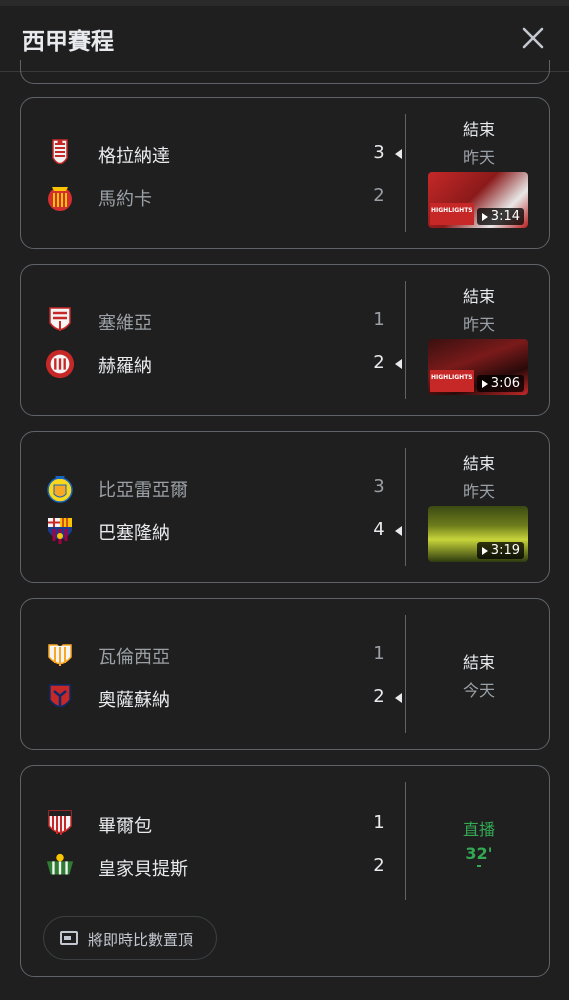 This screenshot has width=569, height=1000. I want to click on osasuna-crest-icon, so click(60, 696).